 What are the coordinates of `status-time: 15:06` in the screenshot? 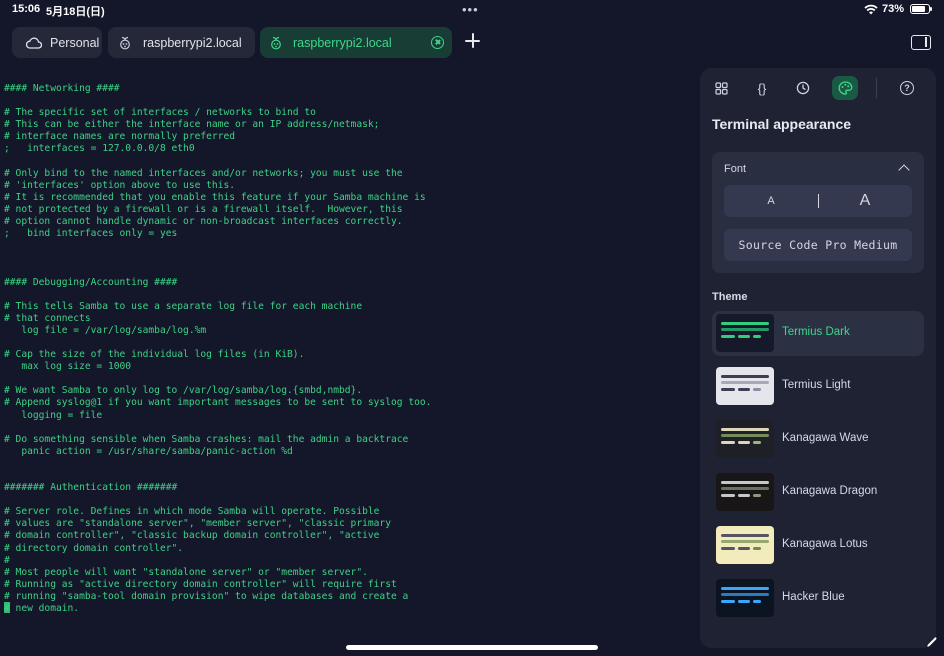 It's located at (26, 9).